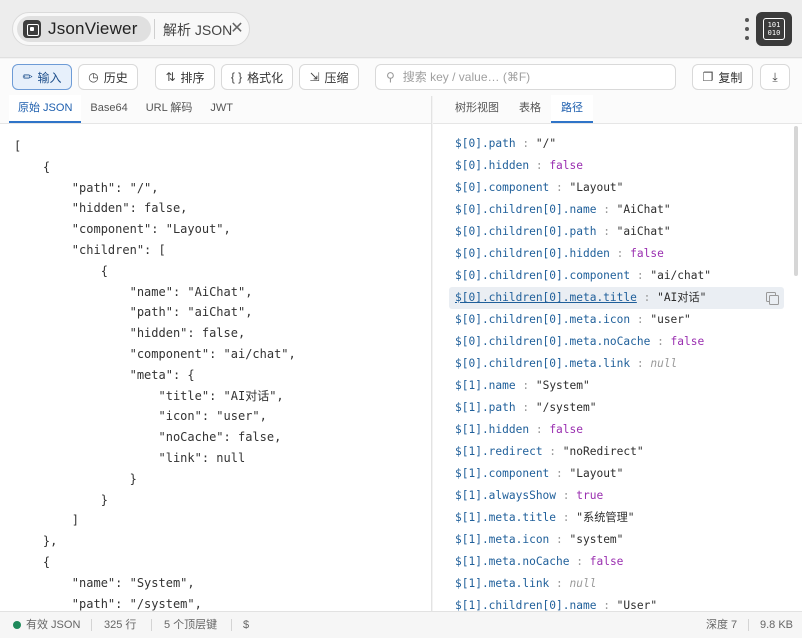 This screenshot has width=802, height=638. I want to click on path-row: $[1].meta.title : "系统管理", so click(616, 518).